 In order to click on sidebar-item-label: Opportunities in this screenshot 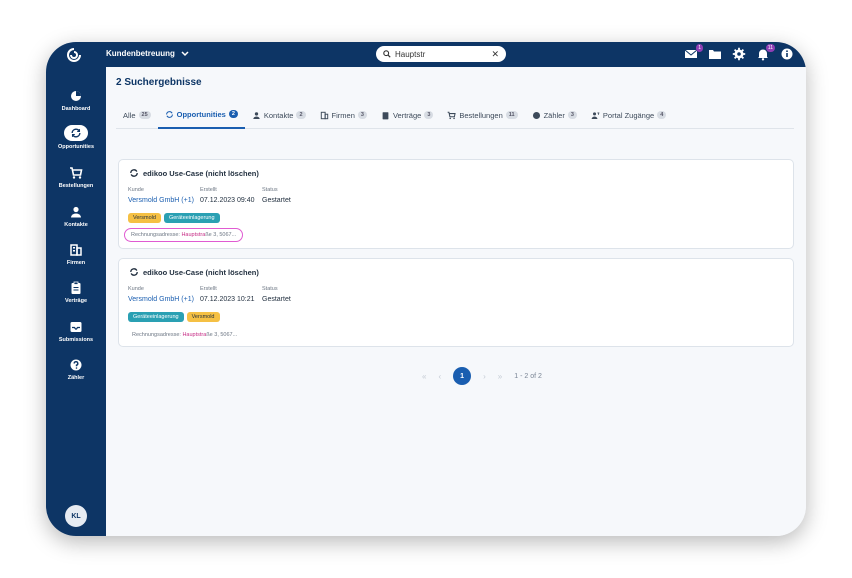, I will do `click(76, 147)`.